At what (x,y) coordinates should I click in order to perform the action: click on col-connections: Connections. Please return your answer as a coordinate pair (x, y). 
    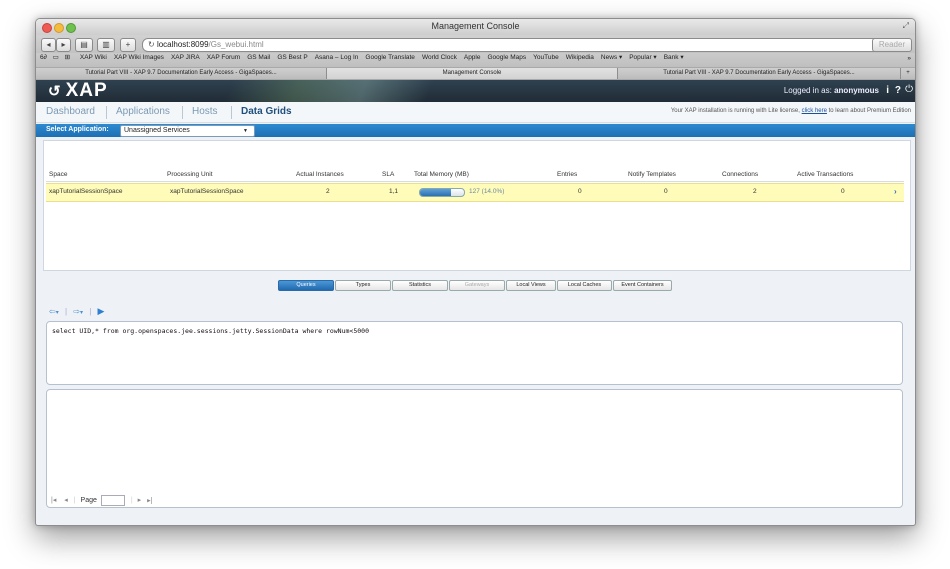
    Looking at the image, I should click on (740, 174).